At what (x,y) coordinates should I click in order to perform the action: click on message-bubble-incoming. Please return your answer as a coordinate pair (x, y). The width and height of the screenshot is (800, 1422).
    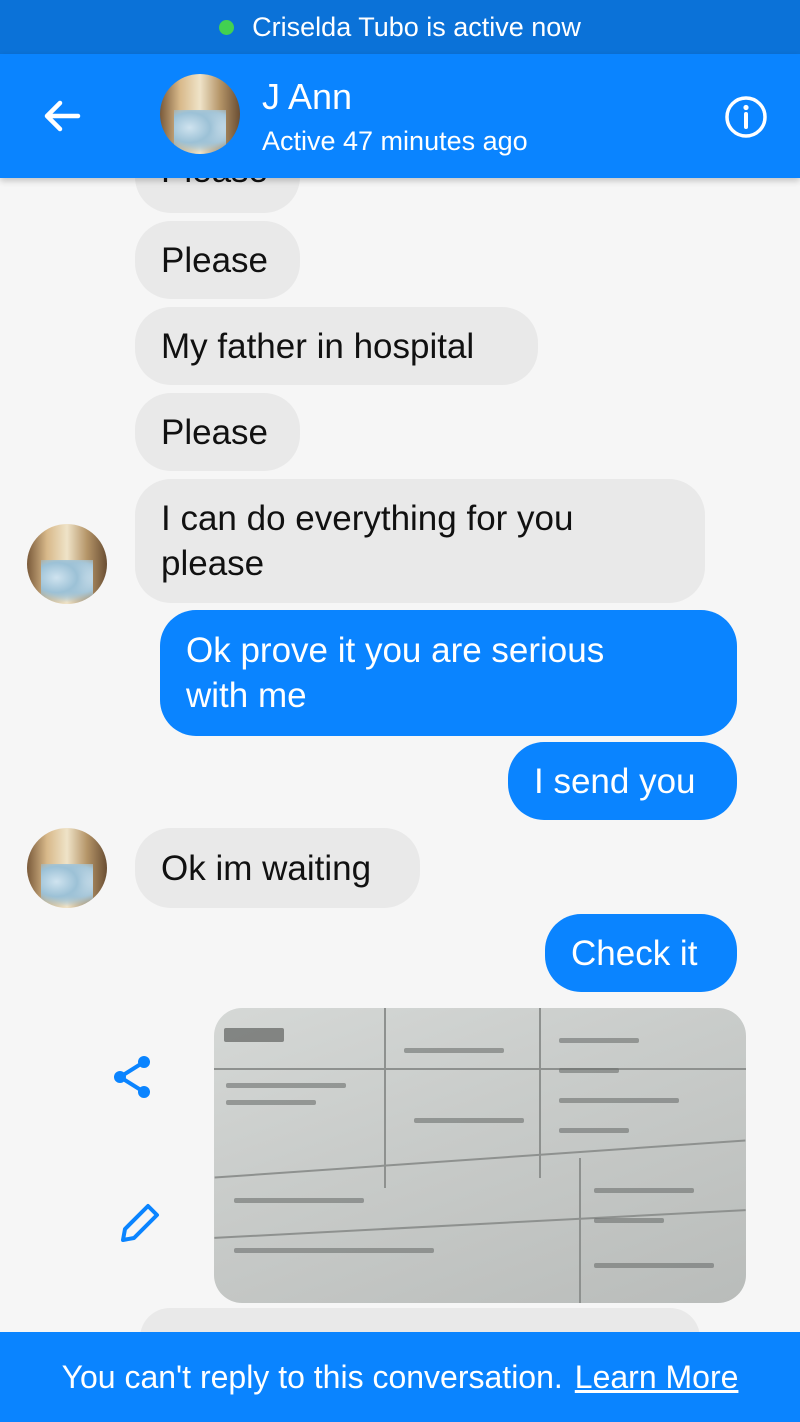
    Looking at the image, I should click on (420, 1320).